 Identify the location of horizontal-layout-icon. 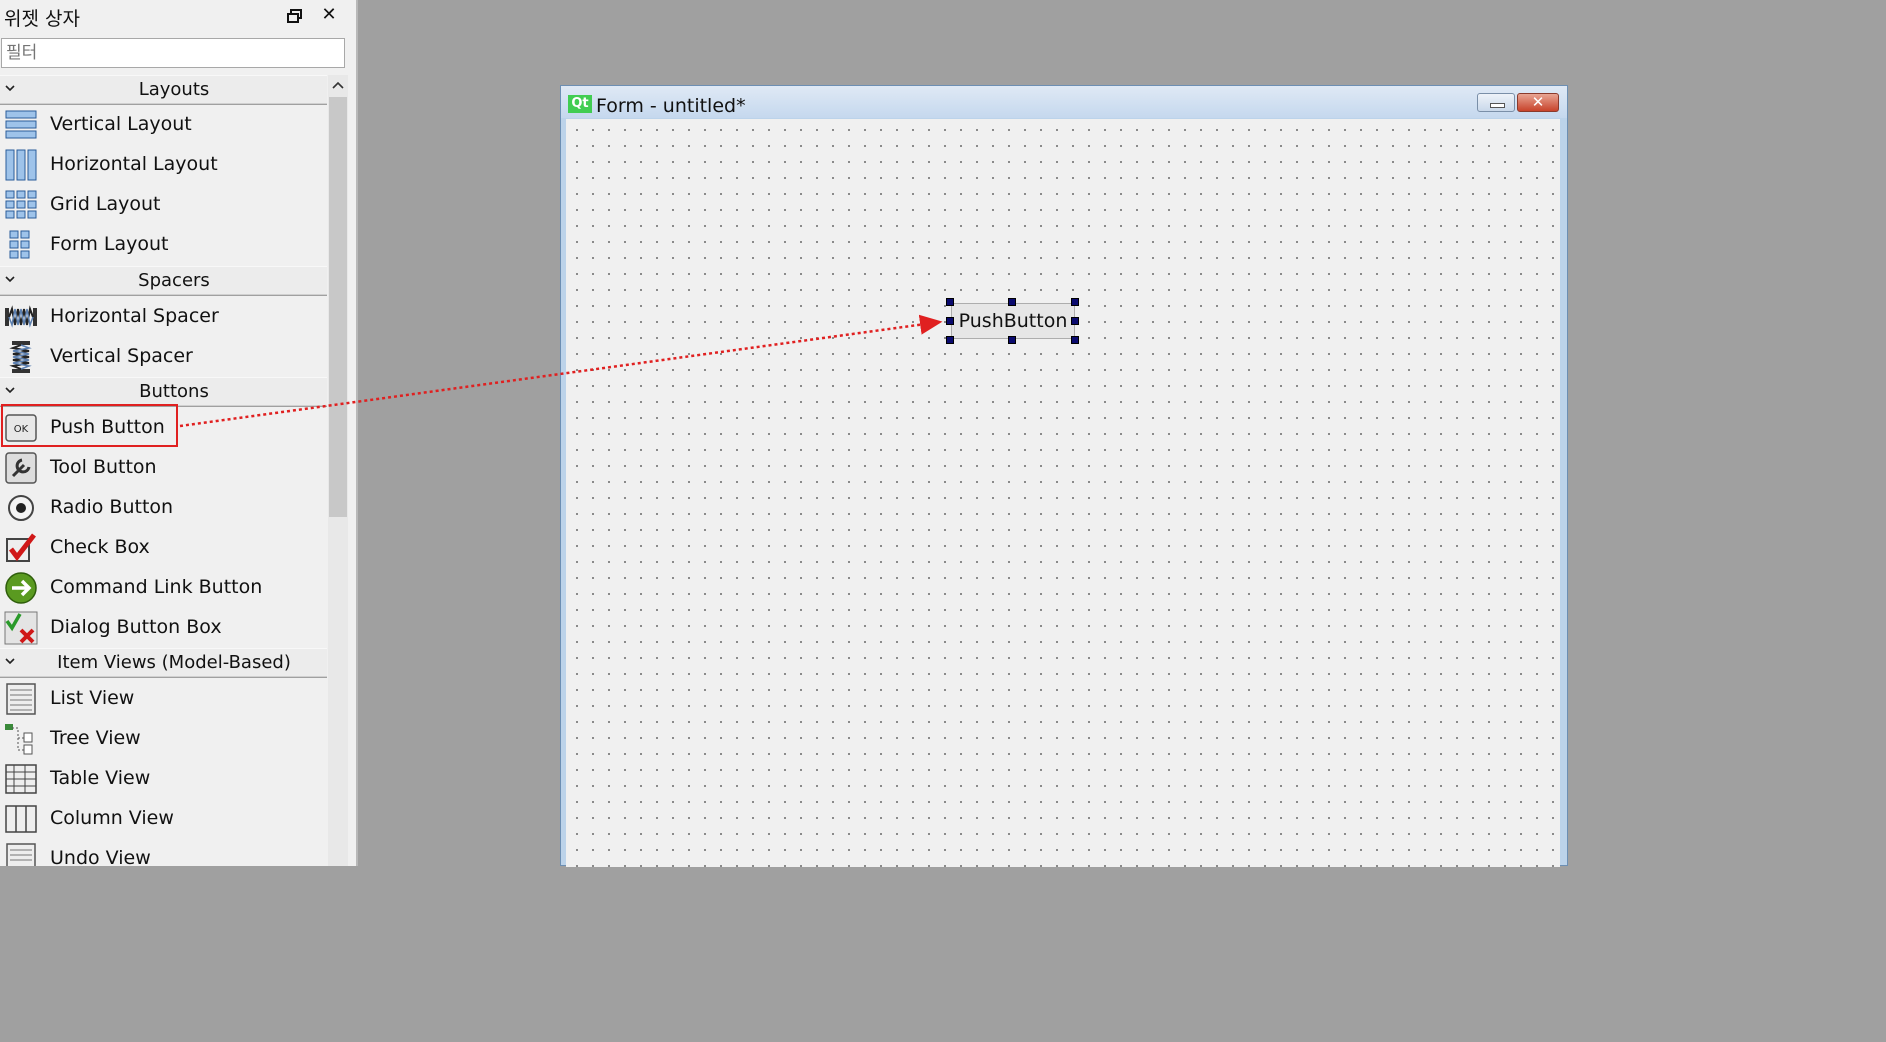
(21, 165).